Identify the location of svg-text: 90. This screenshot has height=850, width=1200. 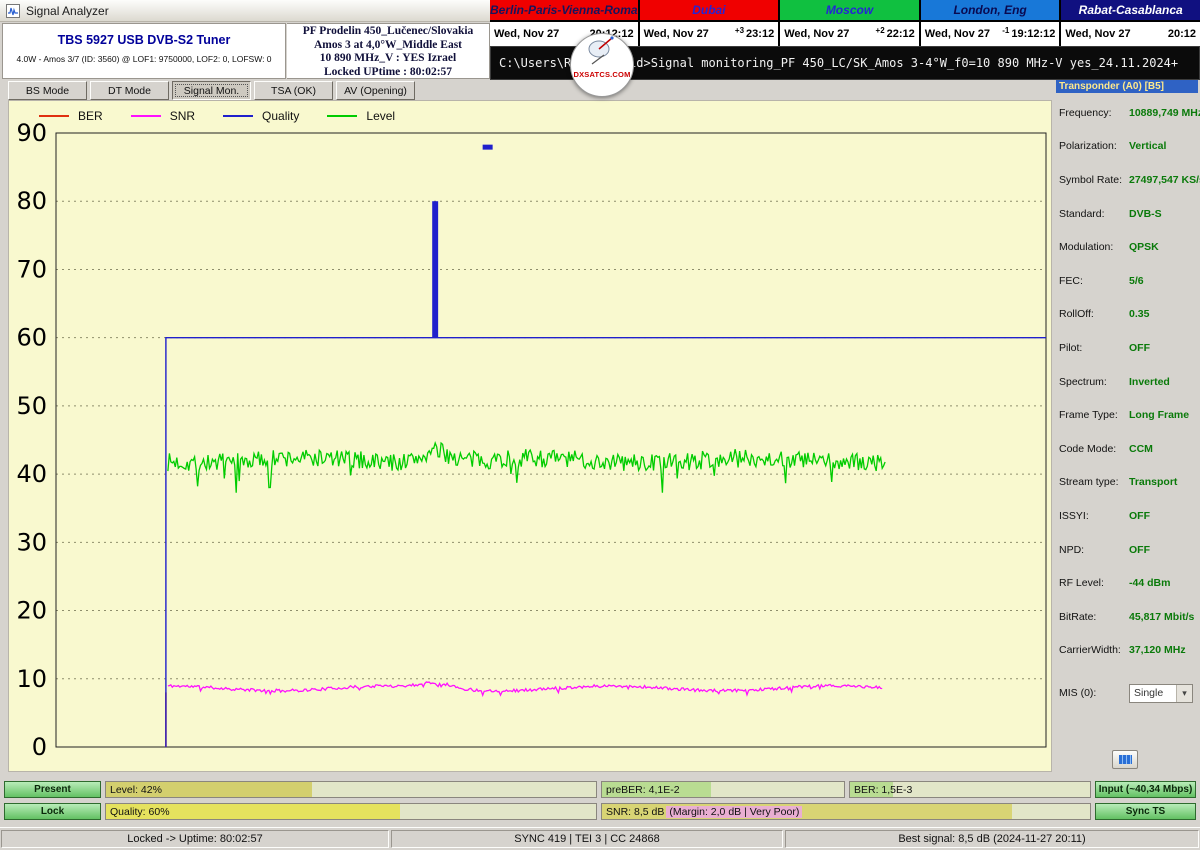
(31, 133).